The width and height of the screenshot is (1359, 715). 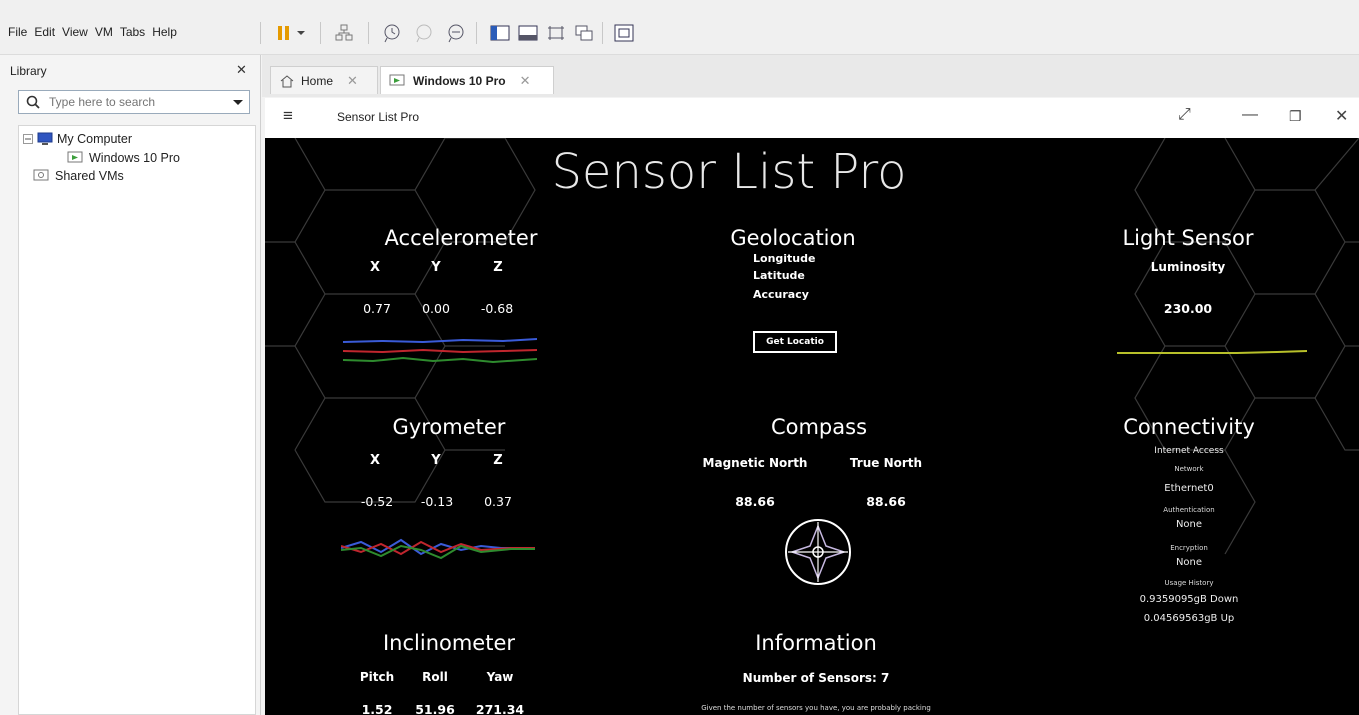 I want to click on show-library-button, so click(x=500, y=33).